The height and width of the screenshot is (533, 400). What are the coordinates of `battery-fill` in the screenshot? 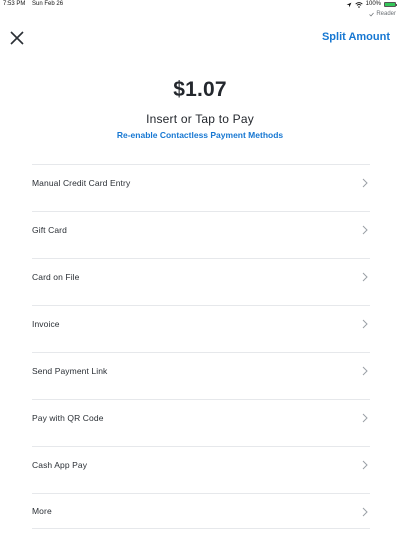 It's located at (390, 4).